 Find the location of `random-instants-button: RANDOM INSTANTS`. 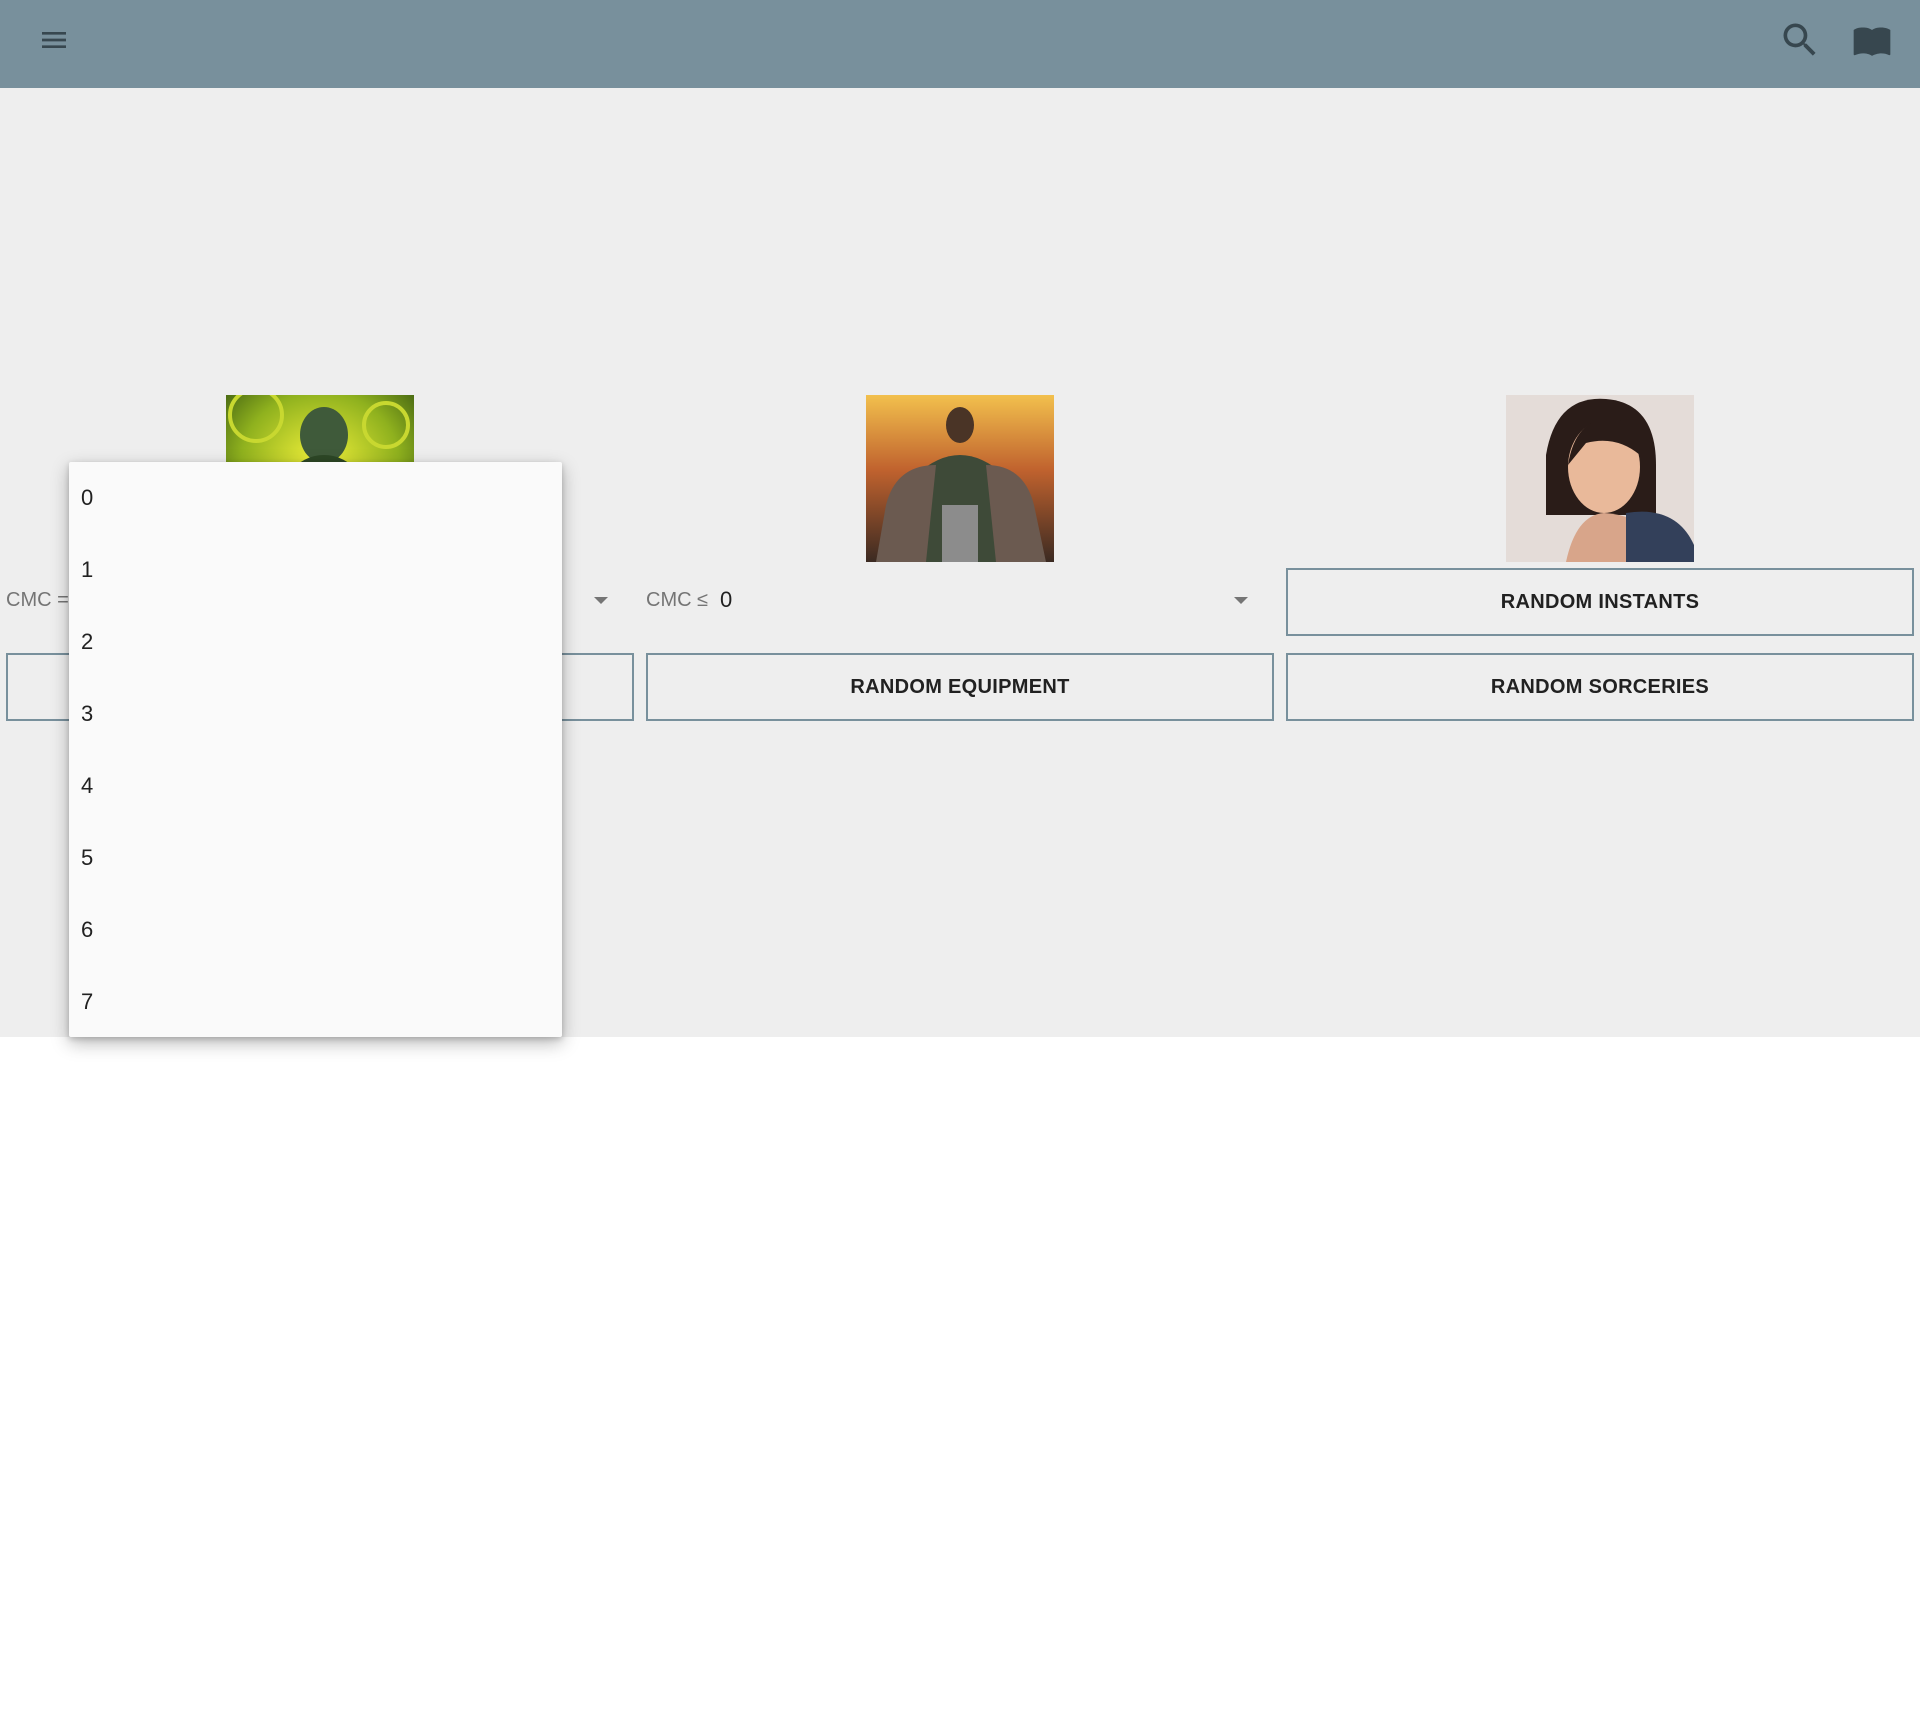

random-instants-button: RANDOM INSTANTS is located at coordinates (1600, 602).